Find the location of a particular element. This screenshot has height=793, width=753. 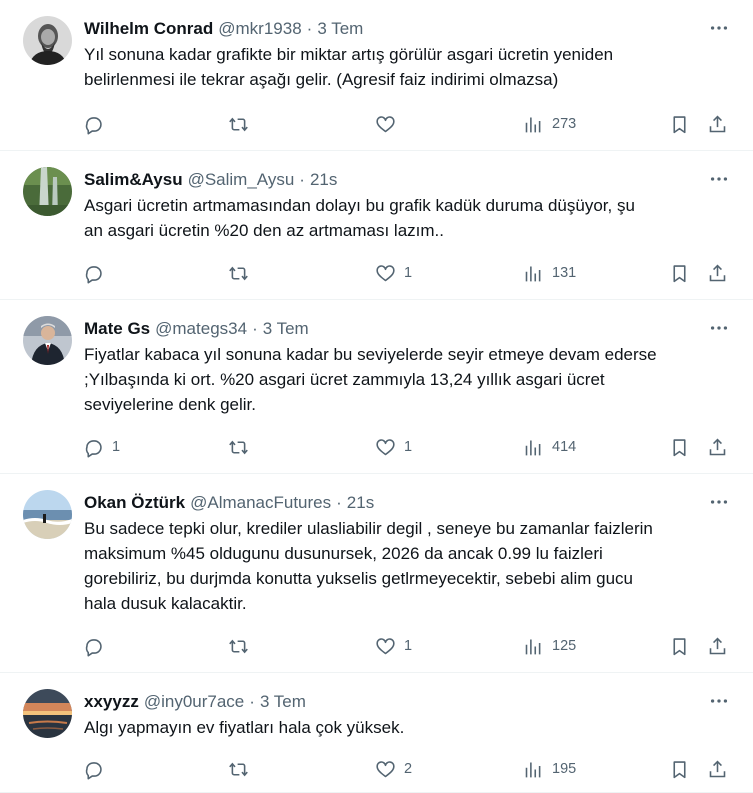

like-button: 2 is located at coordinates (393, 769).